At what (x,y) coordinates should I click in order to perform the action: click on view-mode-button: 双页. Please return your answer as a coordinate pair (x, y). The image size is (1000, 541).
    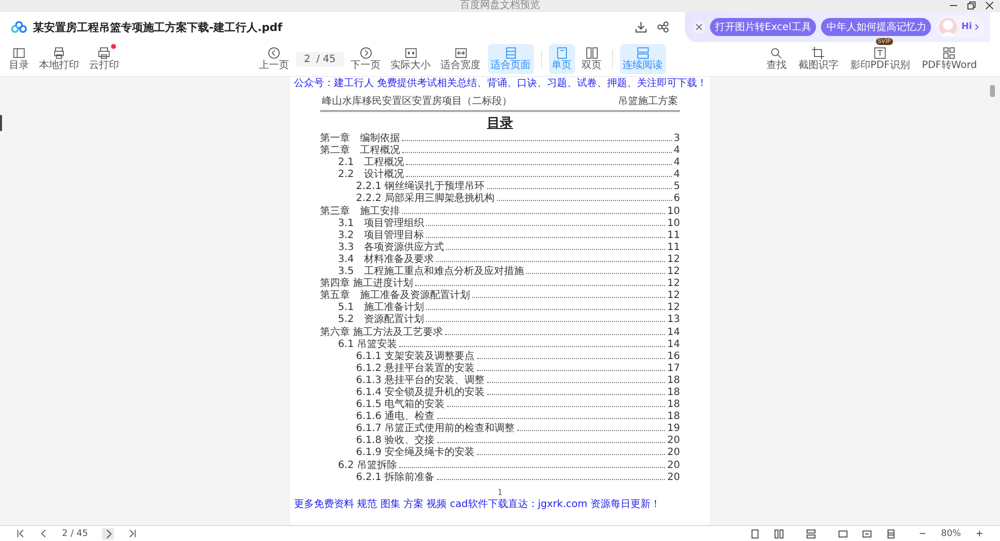
    Looking at the image, I should click on (591, 59).